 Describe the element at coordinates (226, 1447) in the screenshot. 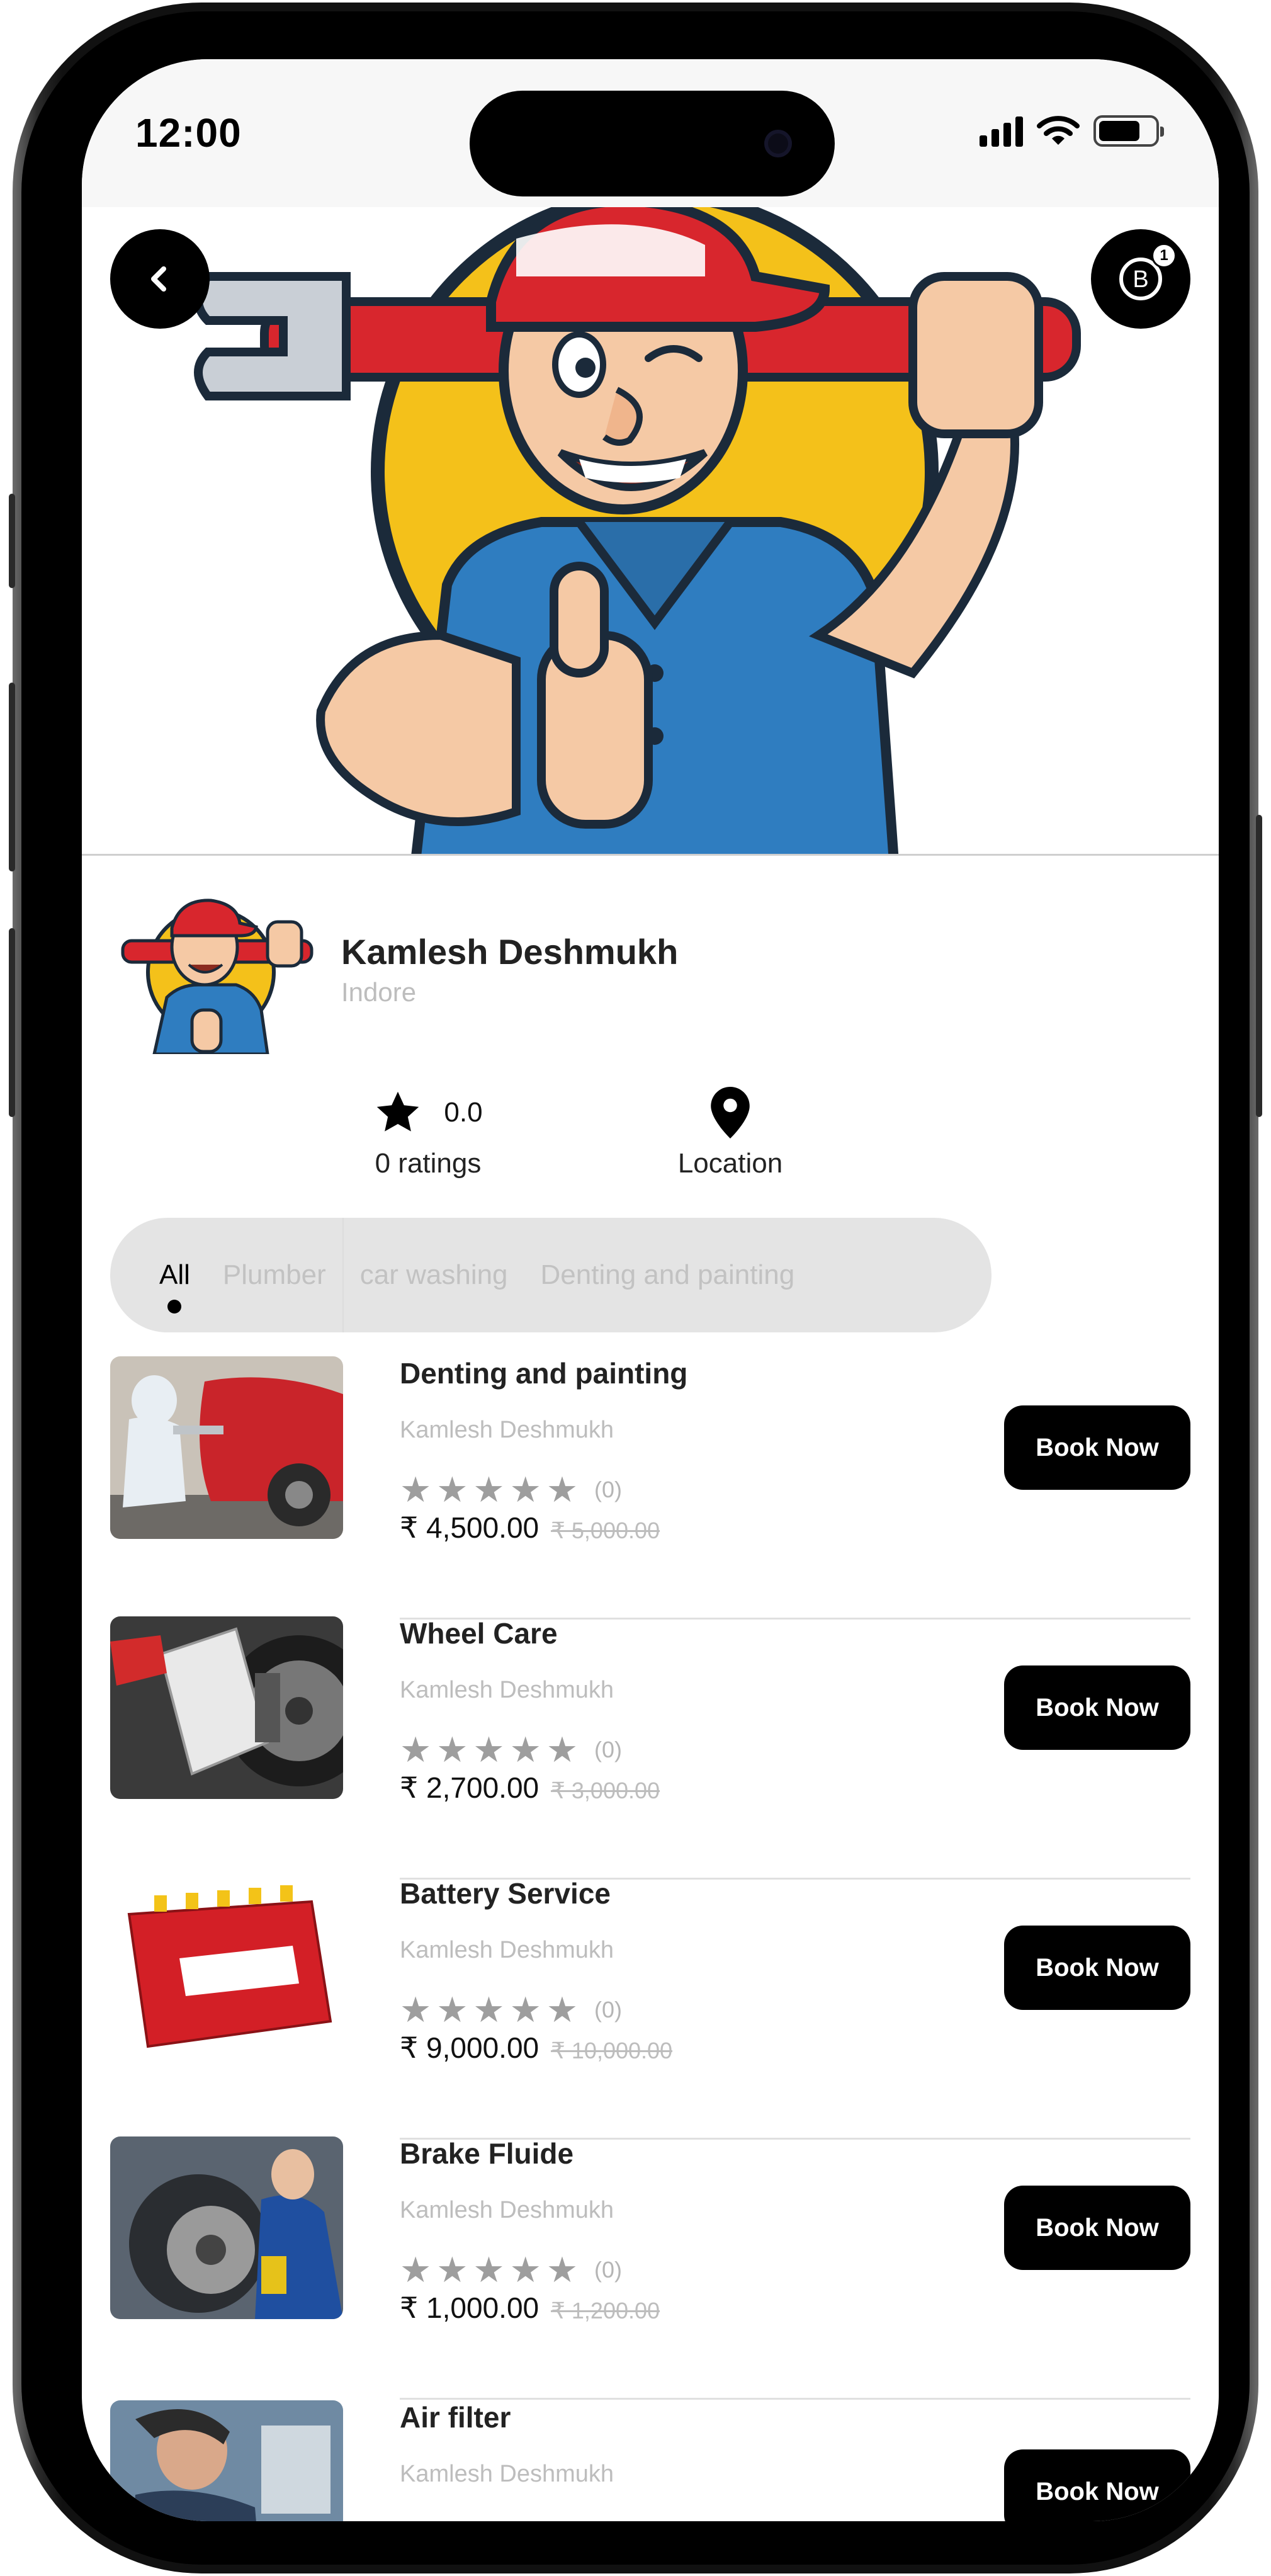

I see `car-painting-image` at that location.